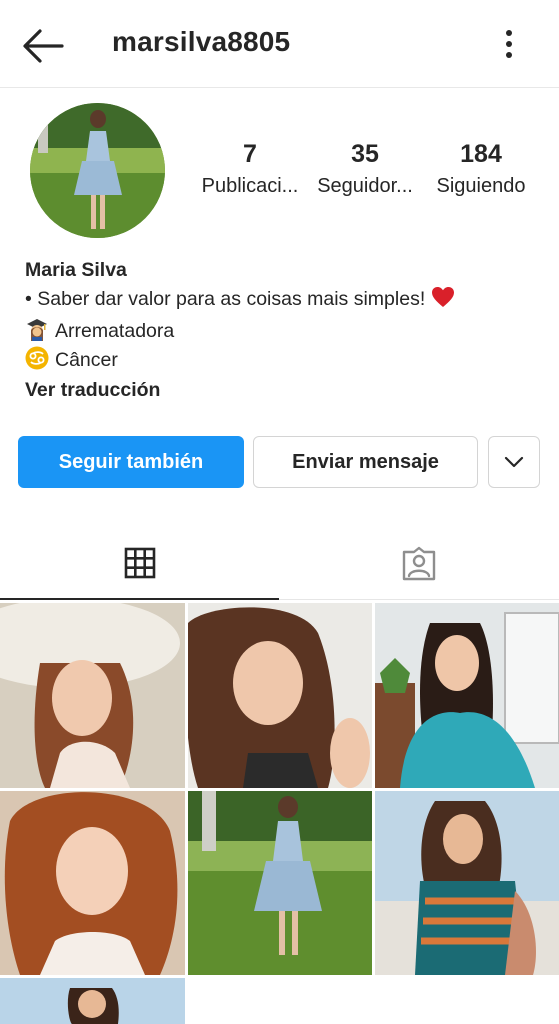  What do you see at coordinates (86, 360) in the screenshot?
I see `bio-line-3-text: Câncer` at bounding box center [86, 360].